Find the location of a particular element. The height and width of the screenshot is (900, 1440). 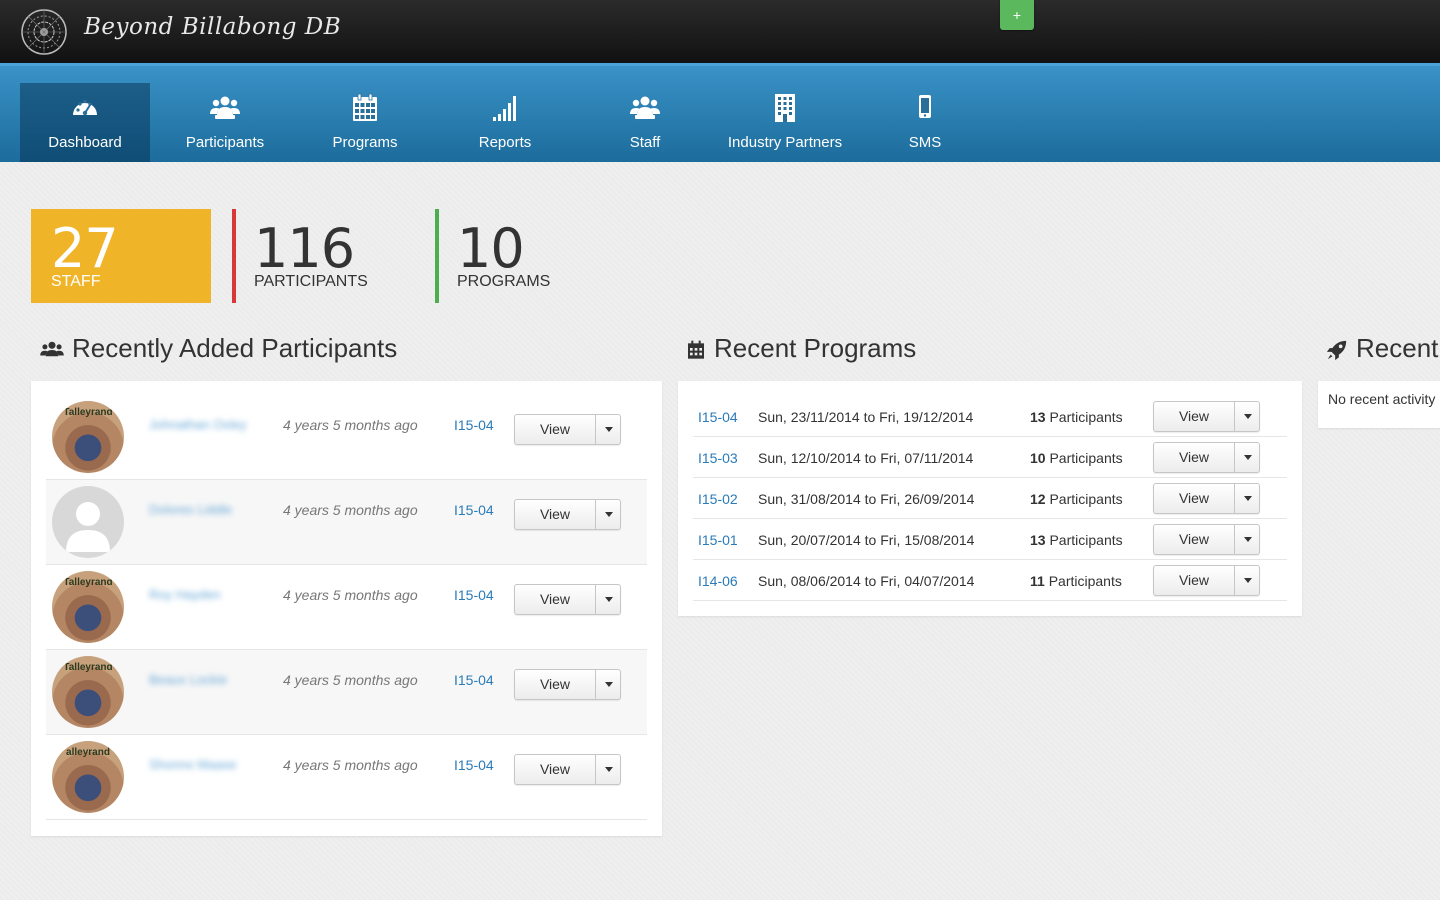

participant-count: 11 Participants is located at coordinates (1076, 581).